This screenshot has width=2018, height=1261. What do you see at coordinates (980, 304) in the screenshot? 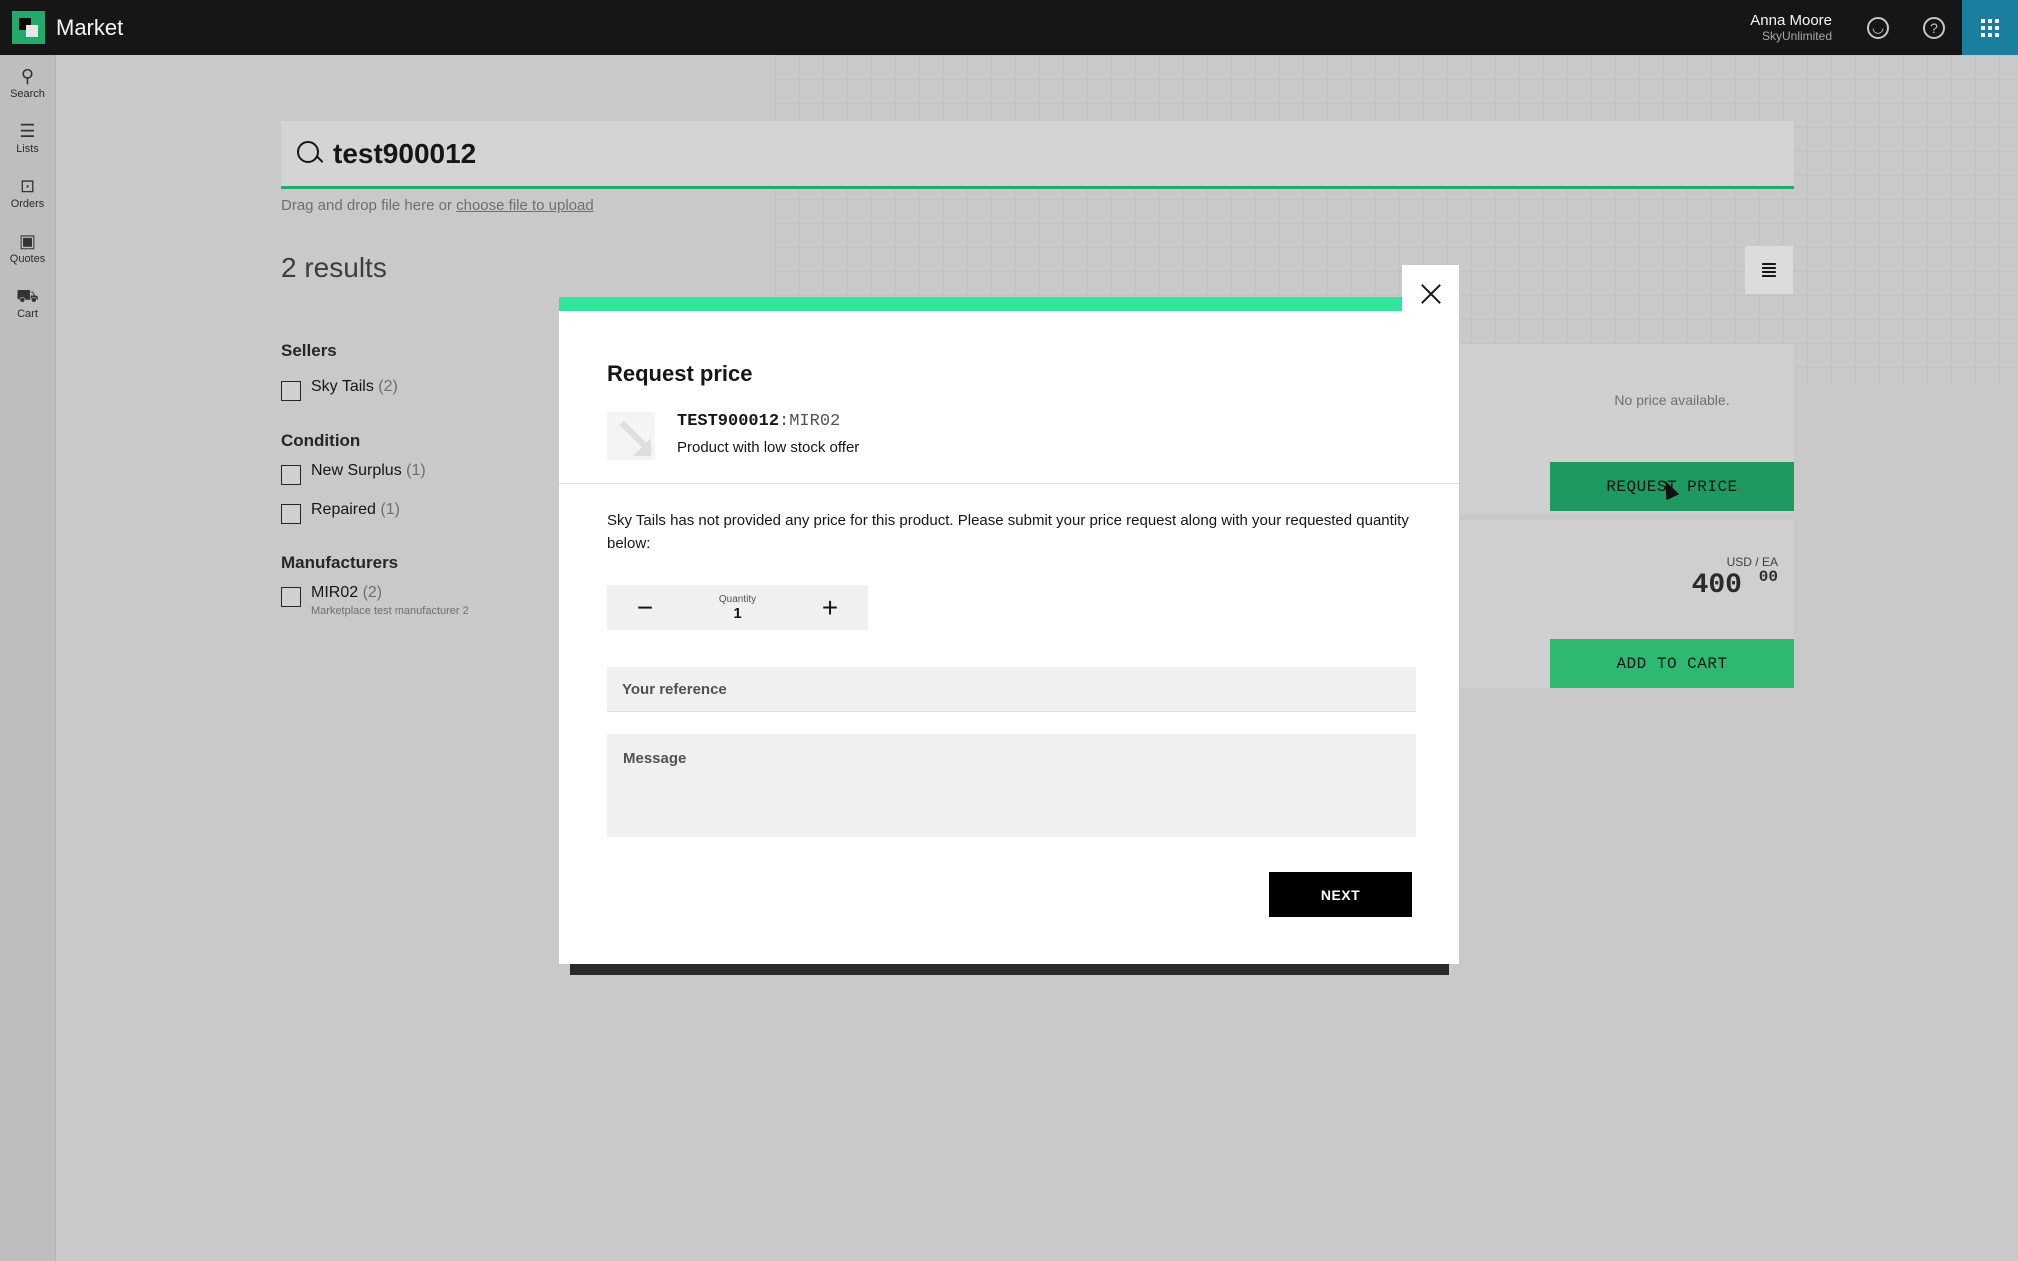
I see `modal-accent-bar` at bounding box center [980, 304].